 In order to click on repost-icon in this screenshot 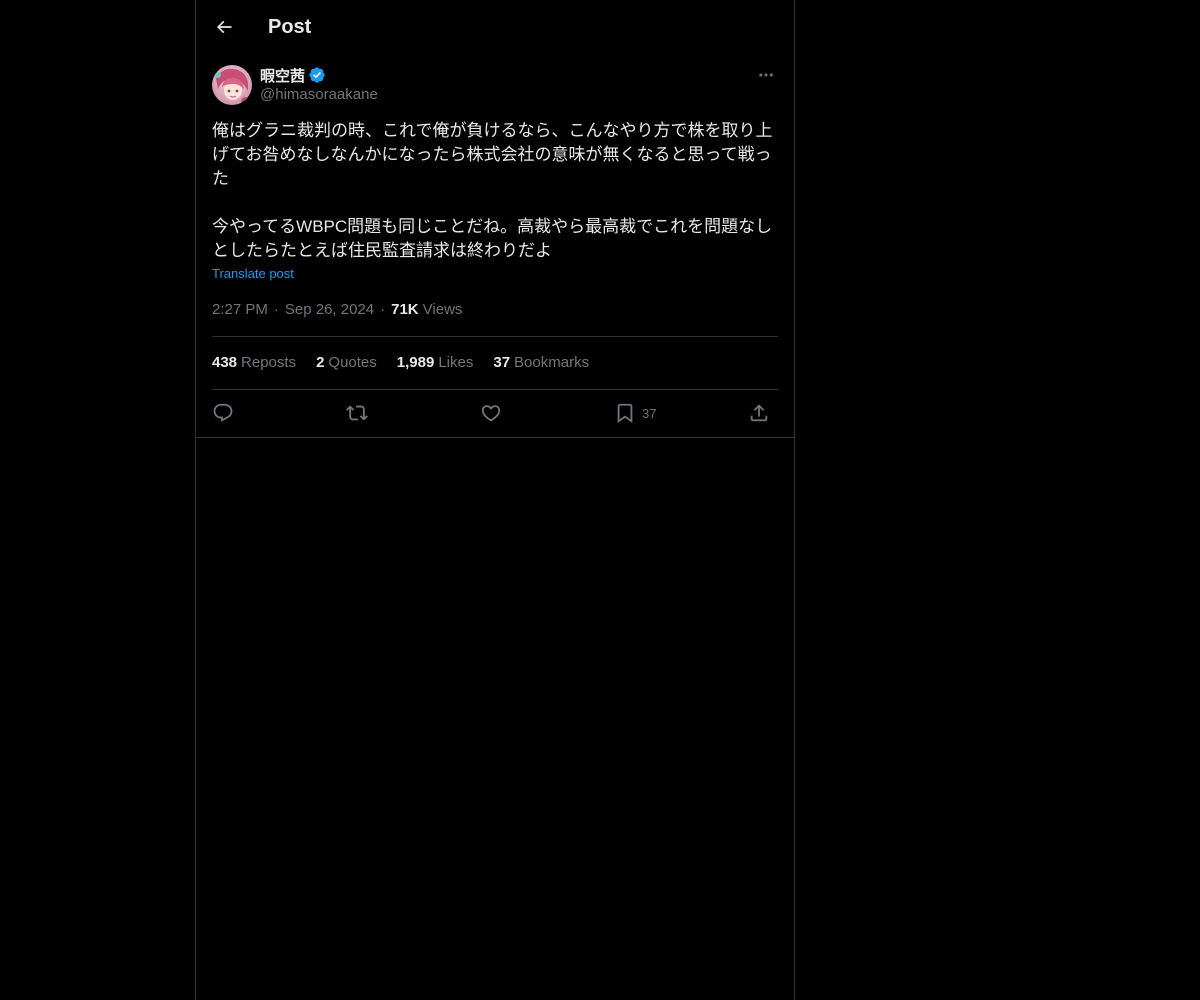, I will do `click(357, 413)`.